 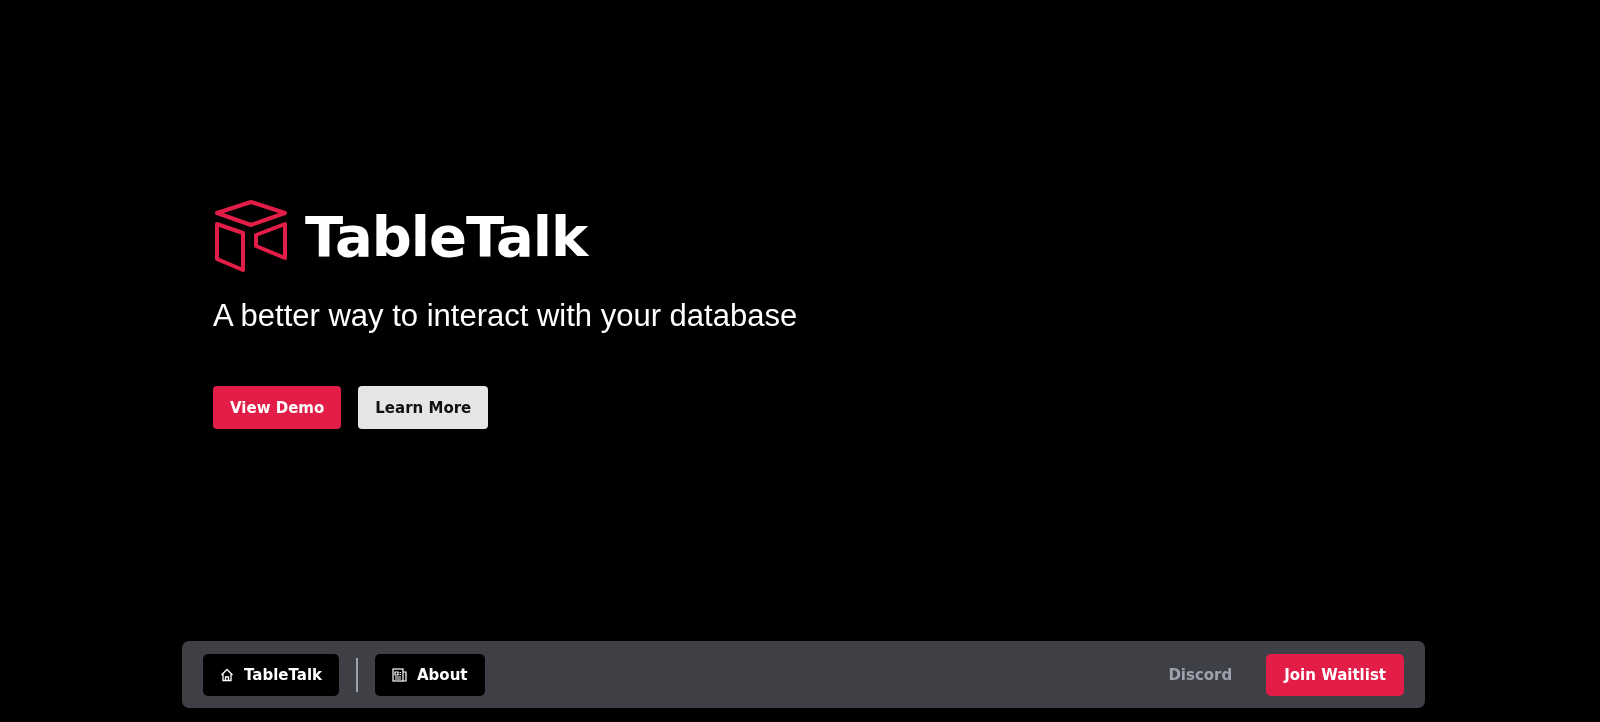 What do you see at coordinates (277, 407) in the screenshot?
I see `demo-button: View Demo` at bounding box center [277, 407].